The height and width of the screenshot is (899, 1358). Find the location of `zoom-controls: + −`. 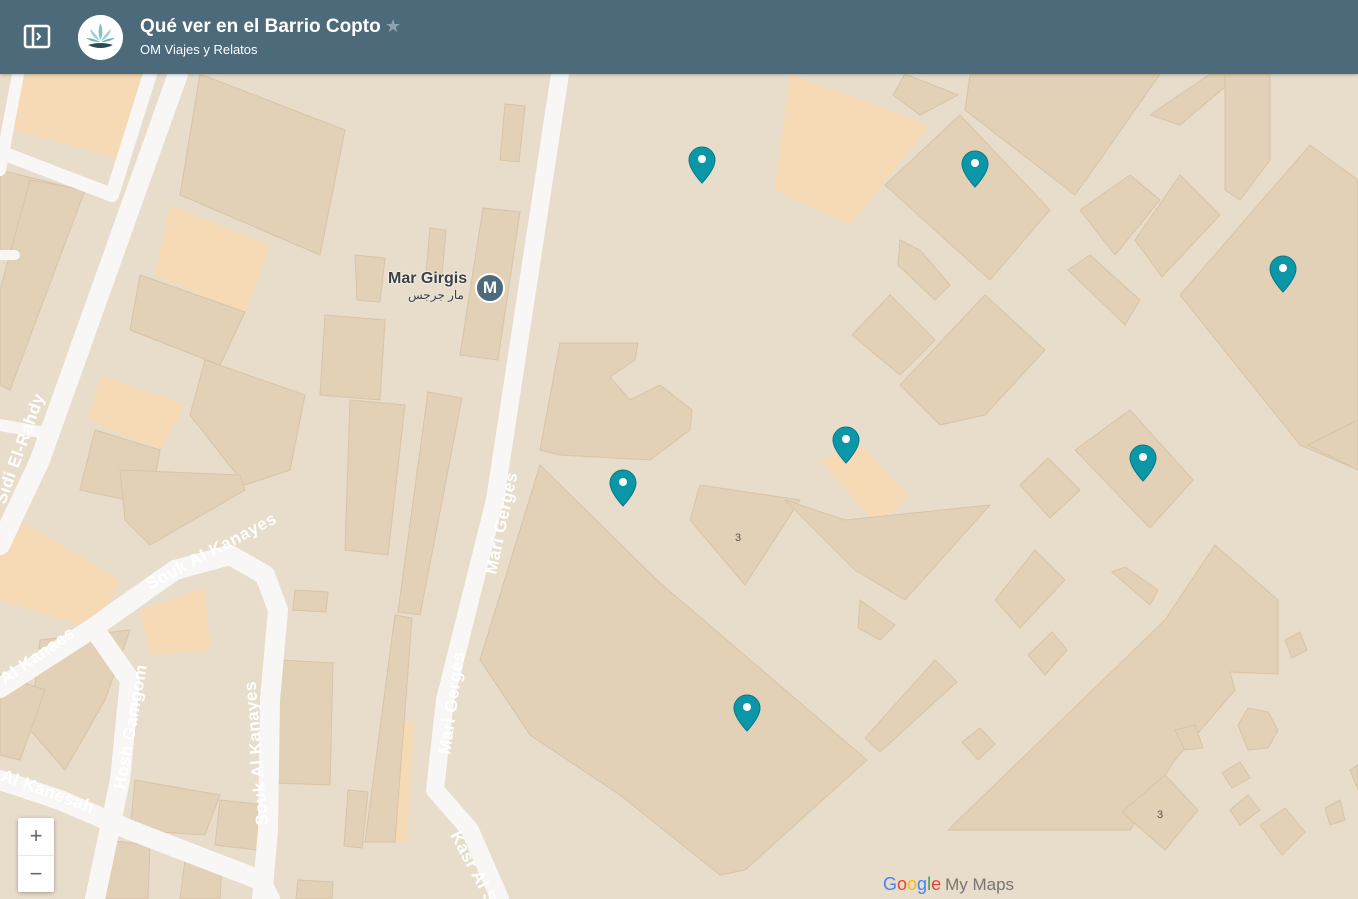

zoom-controls: + − is located at coordinates (36, 855).